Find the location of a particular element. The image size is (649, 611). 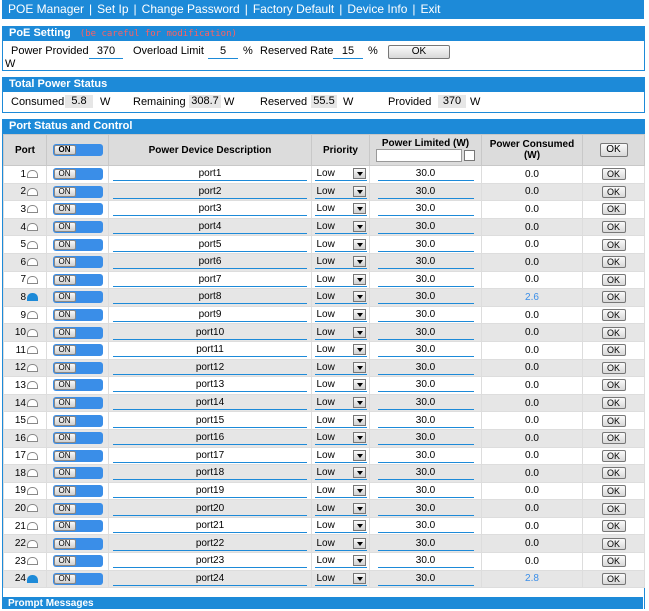

power-provided-input is located at coordinates (106, 51).